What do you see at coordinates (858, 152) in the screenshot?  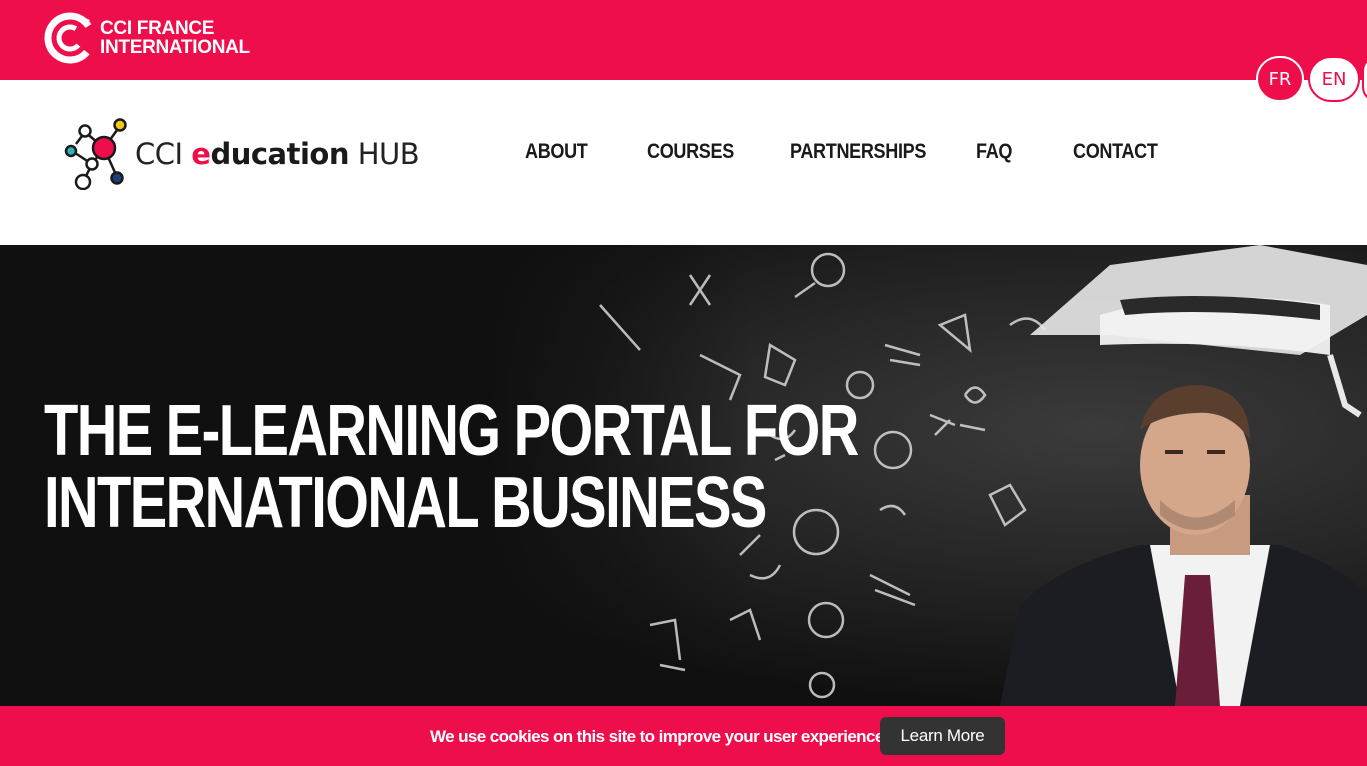 I see `nav-item-partnerships: PARTNERSHIPS` at bounding box center [858, 152].